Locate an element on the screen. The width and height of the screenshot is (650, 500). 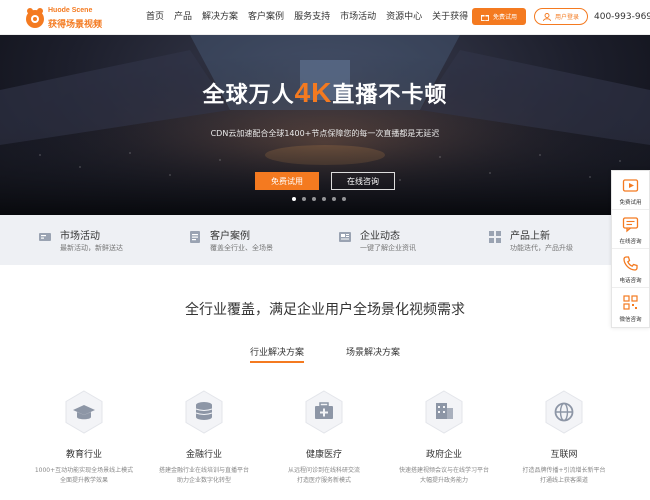
logo-mark-icon is located at coordinates (35, 18).